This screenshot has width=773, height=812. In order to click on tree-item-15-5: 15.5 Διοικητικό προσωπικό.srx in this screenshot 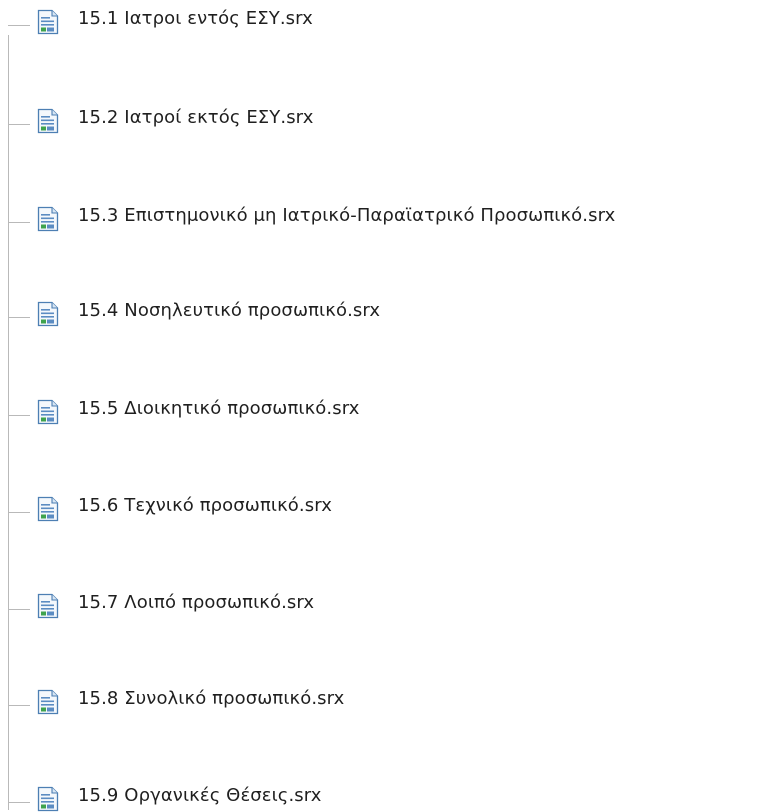, I will do `click(184, 409)`.